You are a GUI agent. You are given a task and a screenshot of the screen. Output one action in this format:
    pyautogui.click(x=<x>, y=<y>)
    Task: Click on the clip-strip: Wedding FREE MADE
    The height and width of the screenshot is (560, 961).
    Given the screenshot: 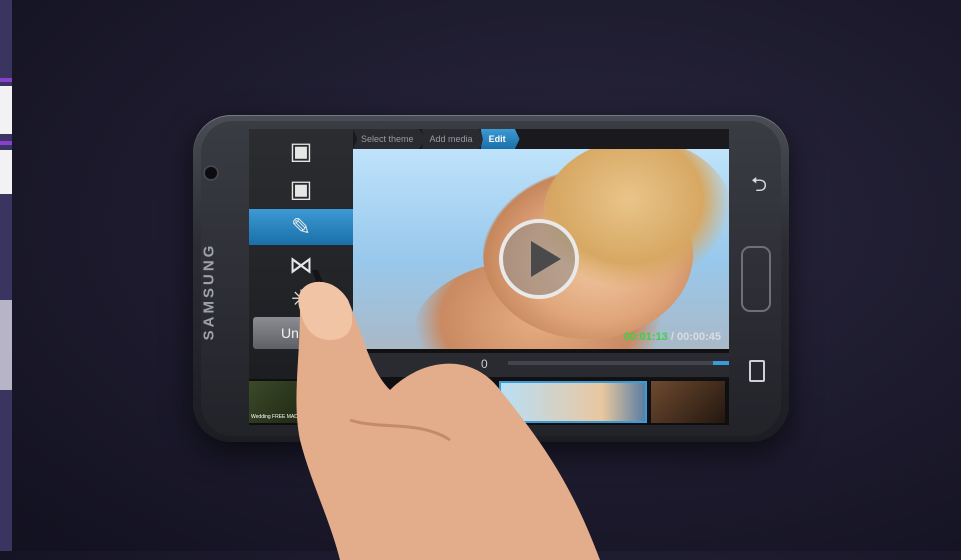 What is the action you would take?
    pyautogui.click(x=489, y=402)
    